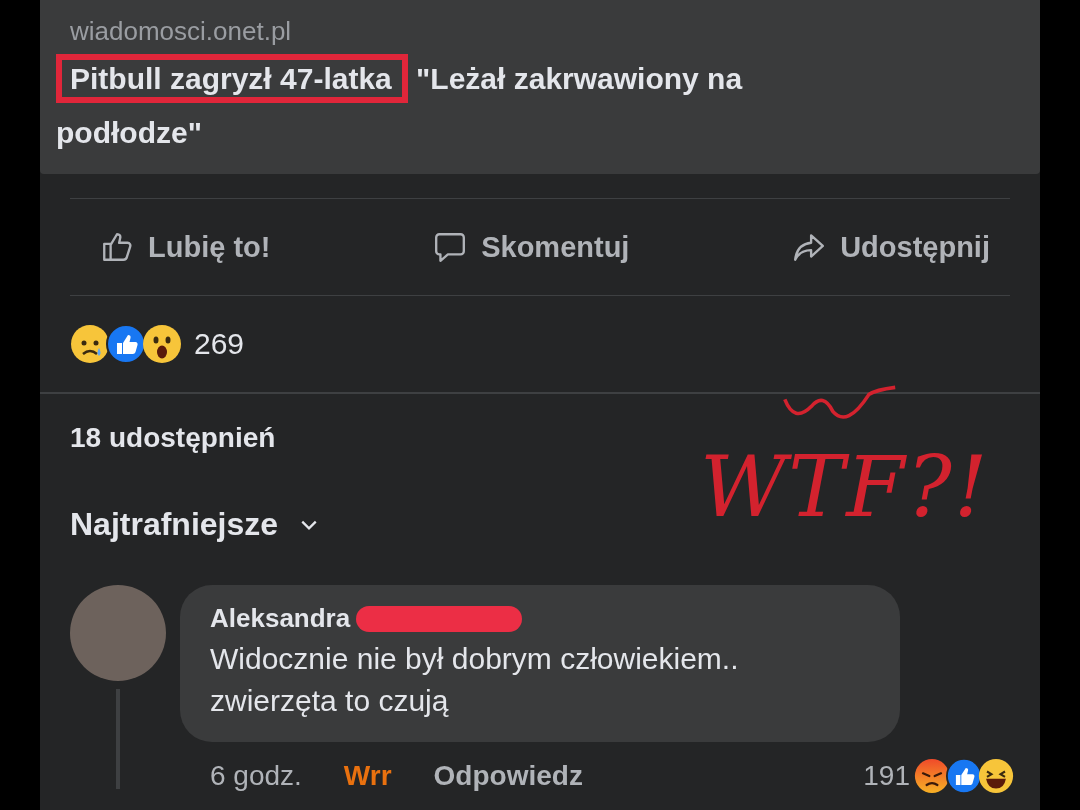 Image resolution: width=1080 pixels, height=810 pixels. What do you see at coordinates (891, 247) in the screenshot?
I see `share-button: Udostępnij` at bounding box center [891, 247].